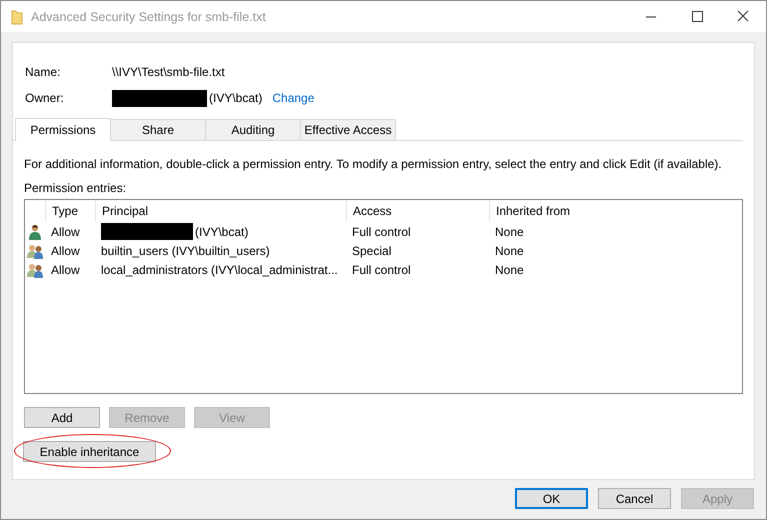 The width and height of the screenshot is (767, 520). I want to click on owner-label: Owner:, so click(45, 98).